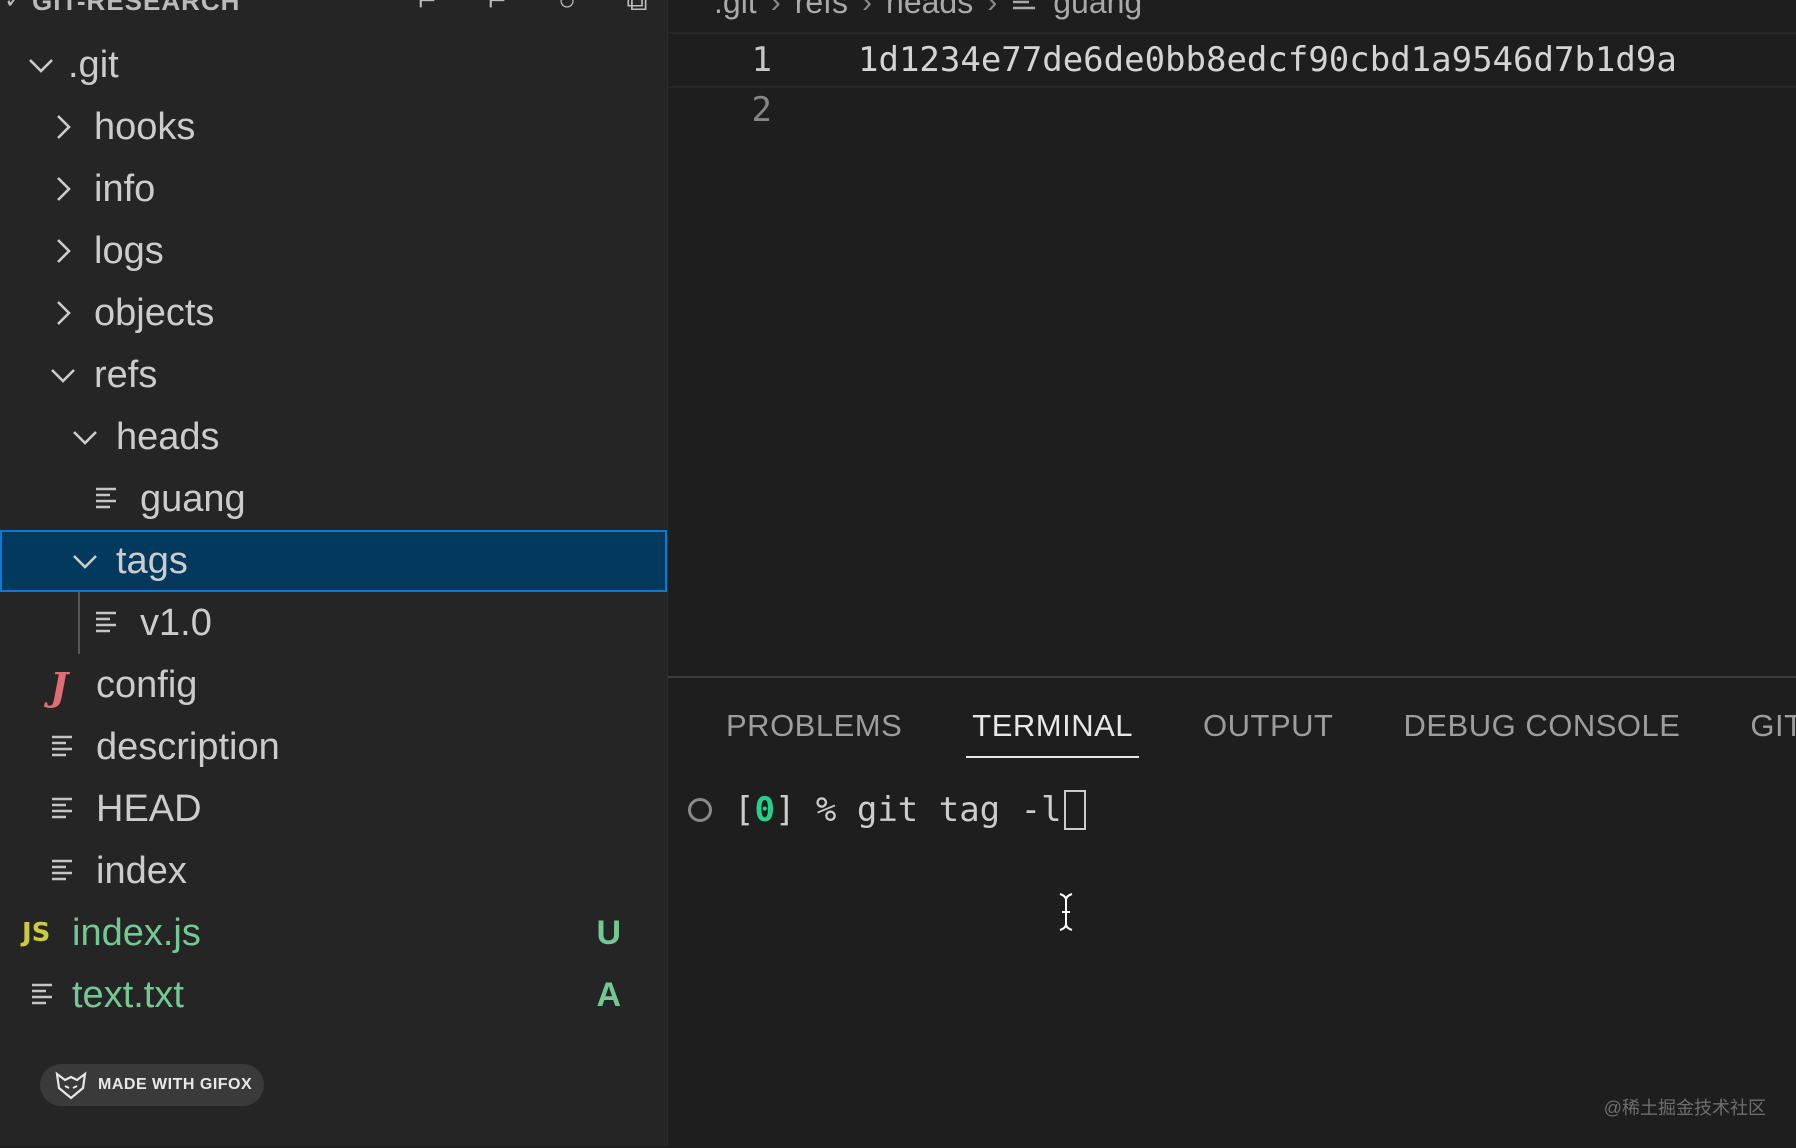 Image resolution: width=1796 pixels, height=1148 pixels. I want to click on breadcrumb-item: heads, so click(929, 10).